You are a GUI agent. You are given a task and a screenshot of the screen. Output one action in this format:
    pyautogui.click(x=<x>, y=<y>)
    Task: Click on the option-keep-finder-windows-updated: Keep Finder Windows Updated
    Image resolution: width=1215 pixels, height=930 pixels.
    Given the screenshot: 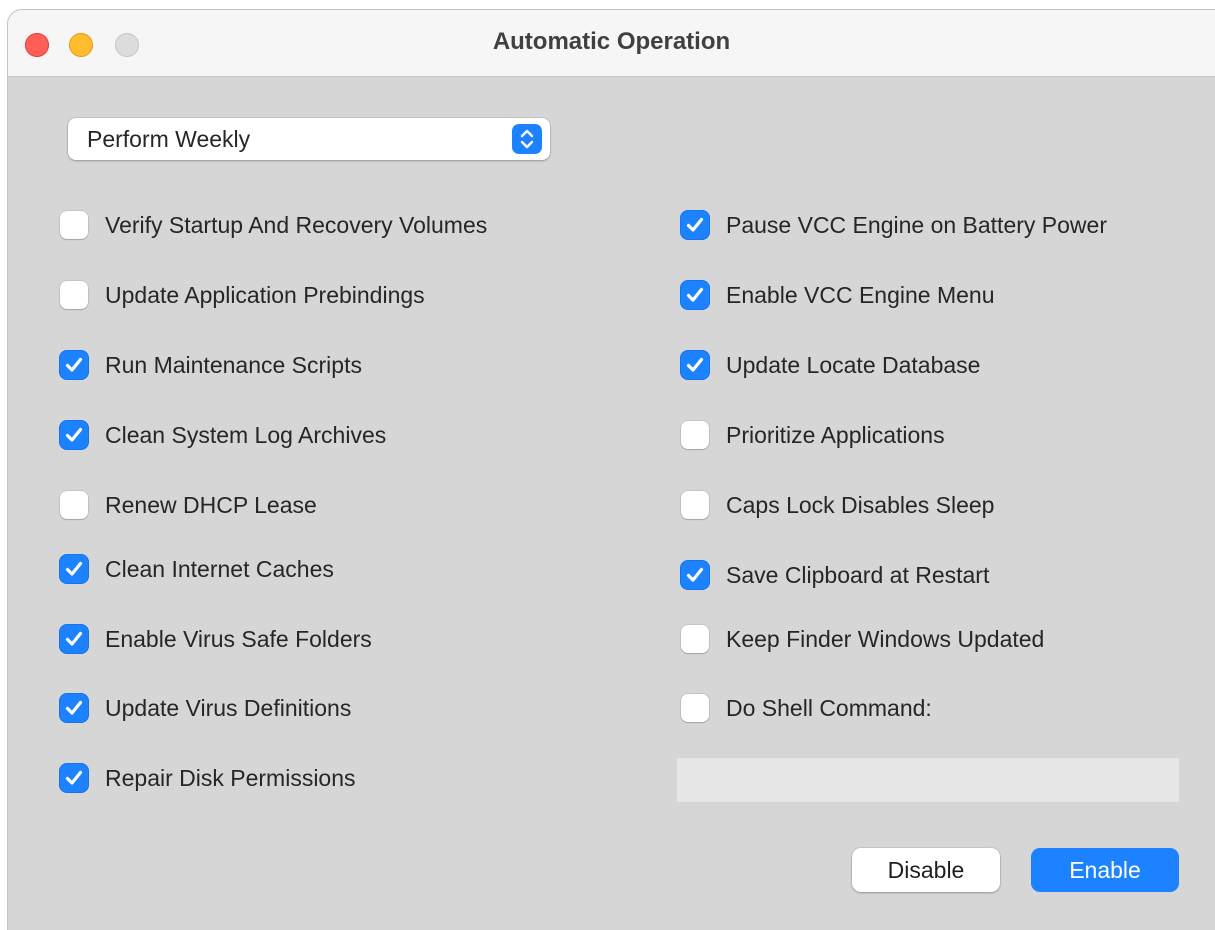 What is the action you would take?
    pyautogui.click(x=862, y=639)
    